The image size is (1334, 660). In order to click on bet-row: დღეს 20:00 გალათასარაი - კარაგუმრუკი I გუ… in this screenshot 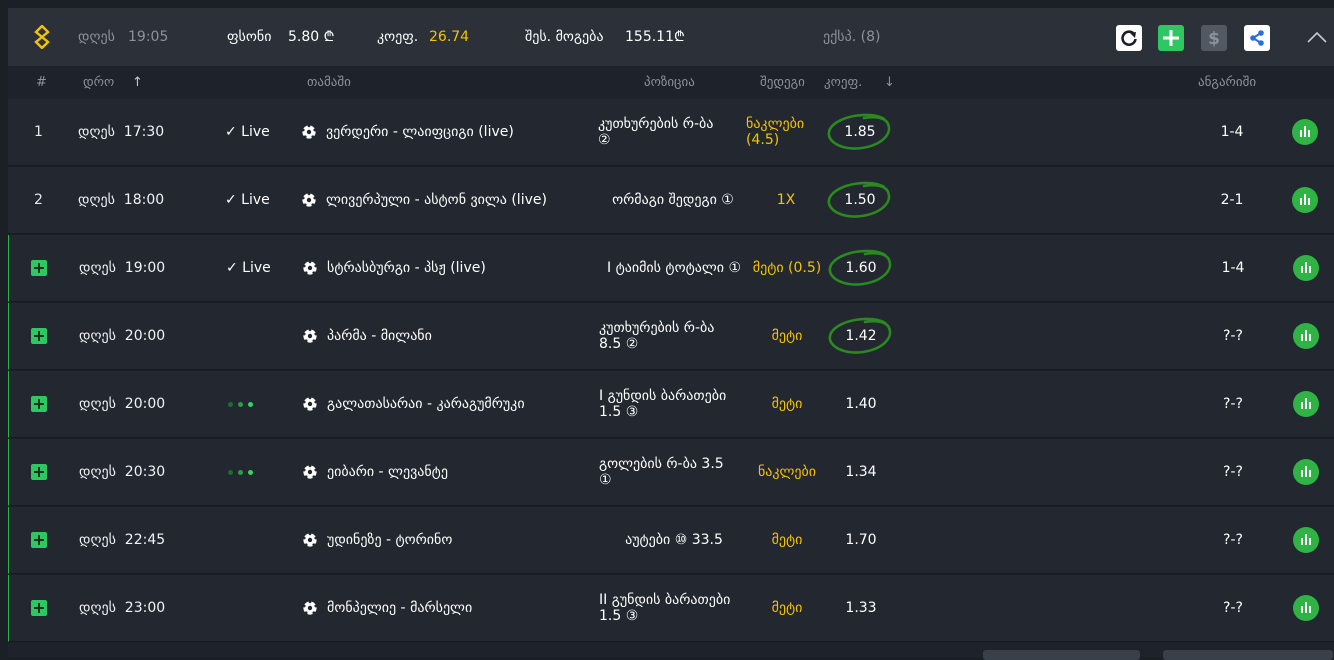, I will do `click(671, 404)`.